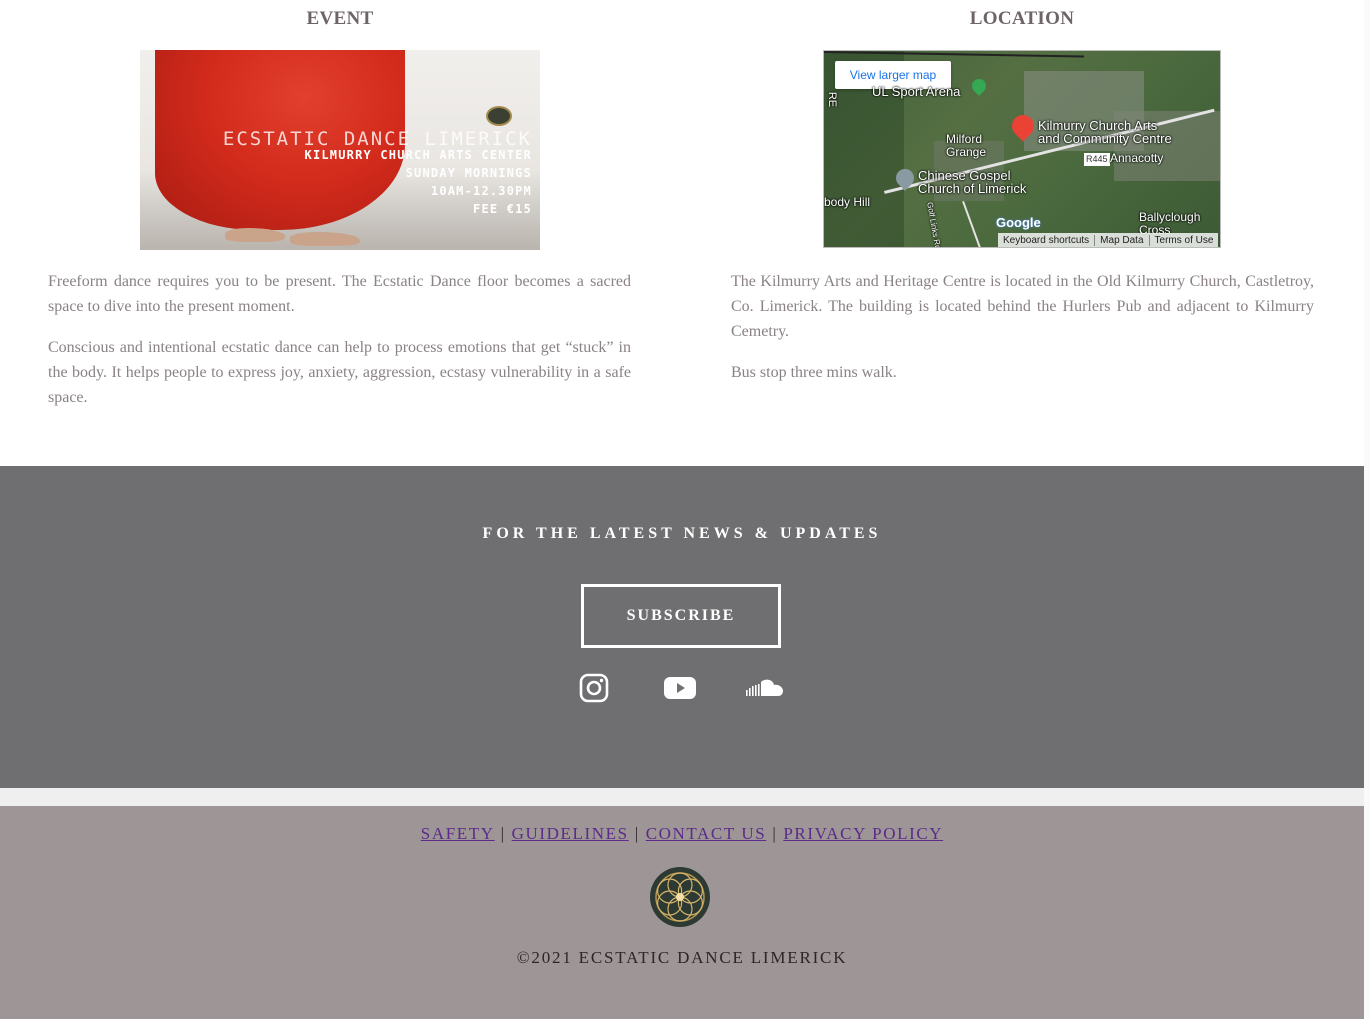 The image size is (1370, 1019). What do you see at coordinates (680, 688) in the screenshot?
I see `youtube-icon` at bounding box center [680, 688].